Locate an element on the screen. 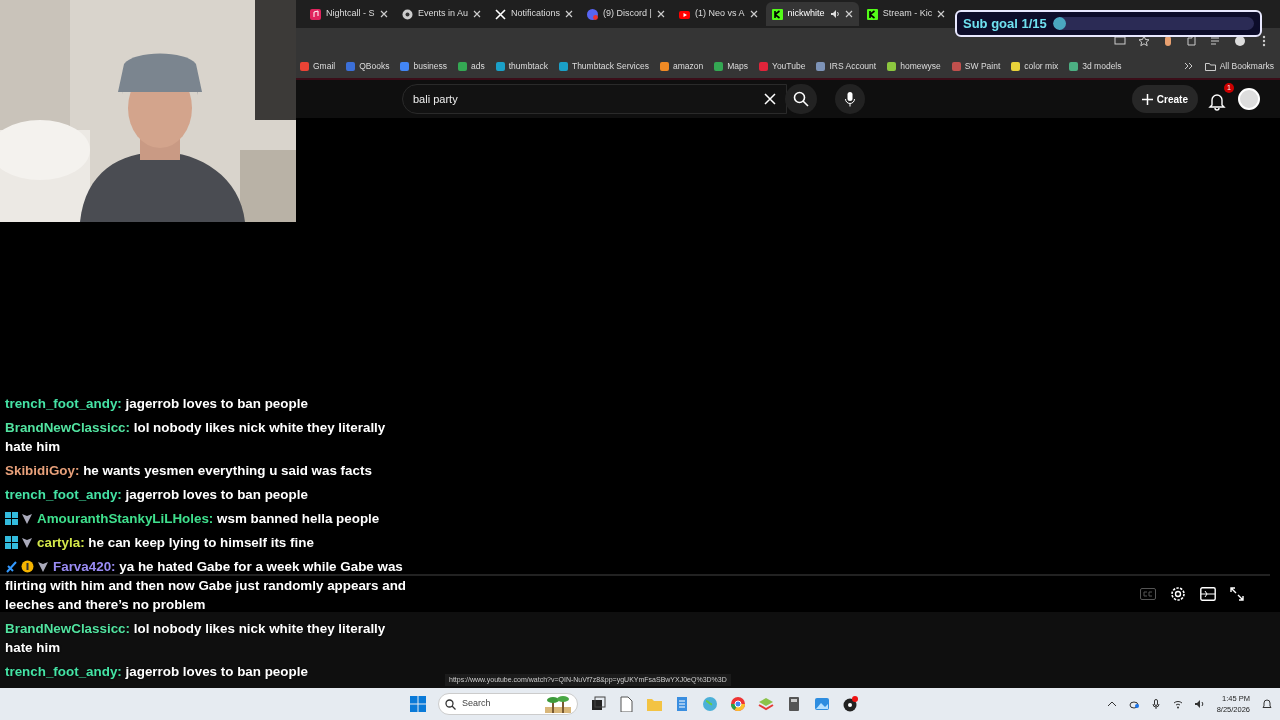 Image resolution: width=1280 pixels, height=720 pixels. plus-icon is located at coordinates (1147, 99).